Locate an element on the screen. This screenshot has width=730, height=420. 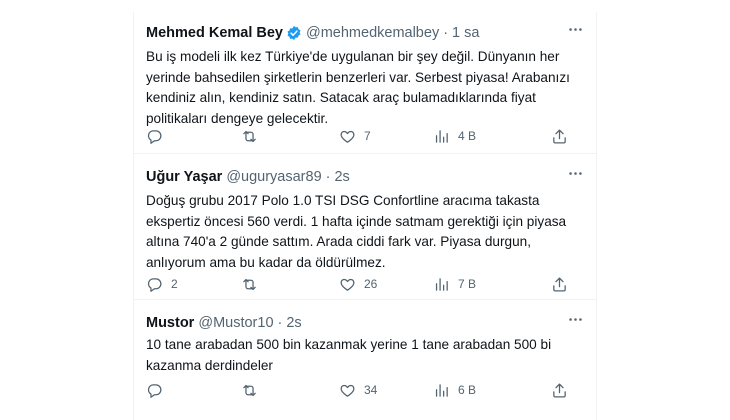
action-bar: 7 4 B is located at coordinates (362, 136).